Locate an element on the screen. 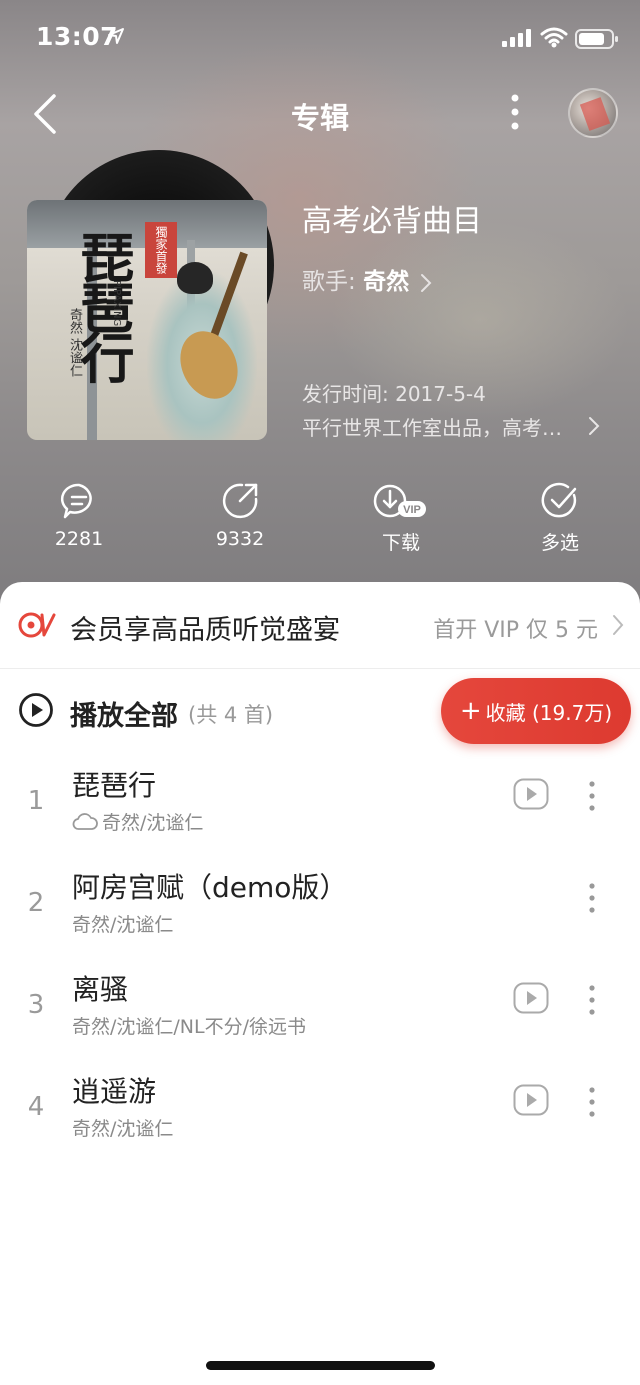 The height and width of the screenshot is (1385, 640). download-vip-icon: VIP is located at coordinates (399, 501).